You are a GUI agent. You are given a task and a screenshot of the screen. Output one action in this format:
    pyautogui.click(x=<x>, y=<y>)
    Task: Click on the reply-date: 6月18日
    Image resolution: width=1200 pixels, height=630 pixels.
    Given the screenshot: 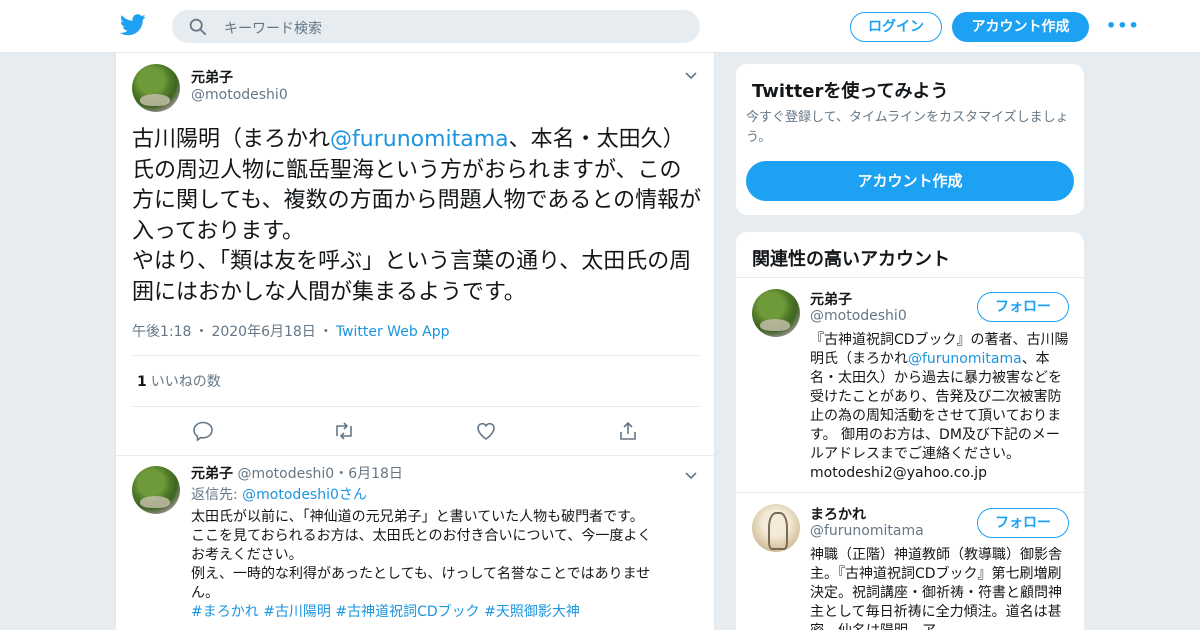 What is the action you would take?
    pyautogui.click(x=375, y=474)
    